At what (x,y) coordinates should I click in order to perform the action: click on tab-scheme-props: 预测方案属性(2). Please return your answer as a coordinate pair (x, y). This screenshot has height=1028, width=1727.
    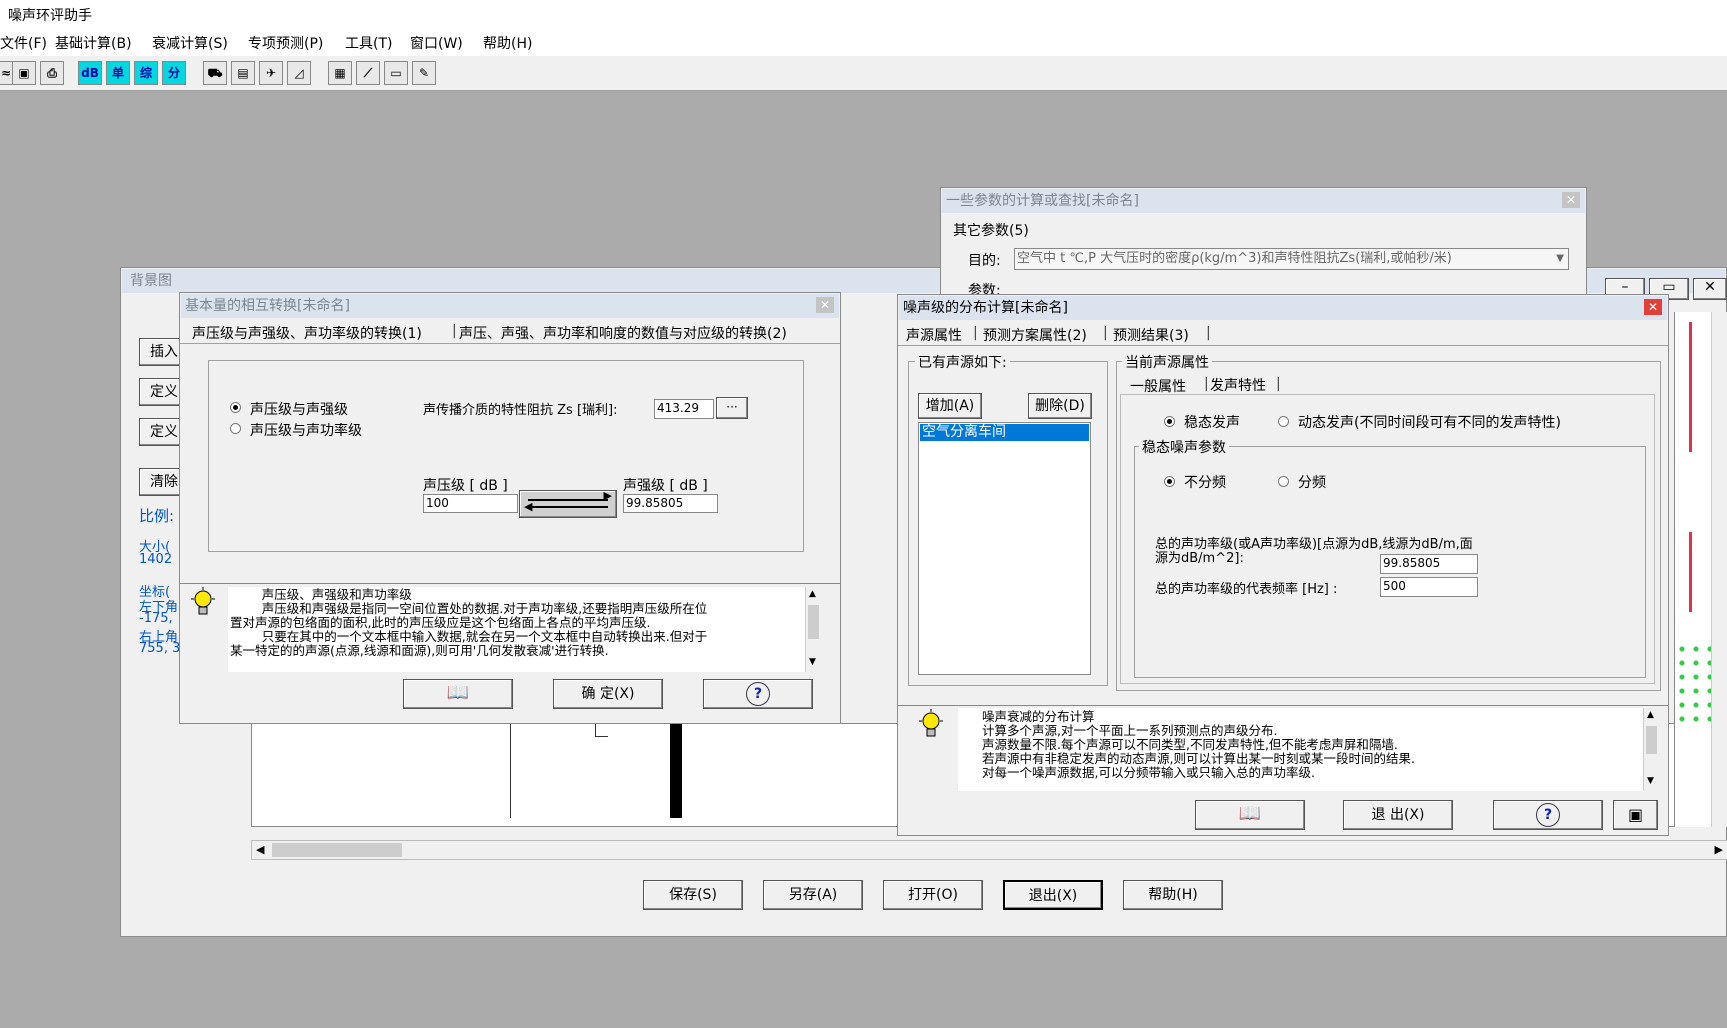
    Looking at the image, I should click on (1035, 335).